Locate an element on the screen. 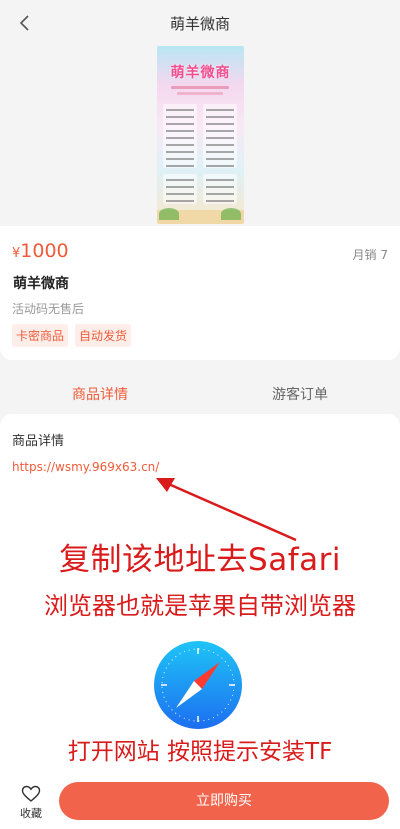 This screenshot has width=400, height=829. product-subtitle: 活动码无售后 is located at coordinates (48, 309).